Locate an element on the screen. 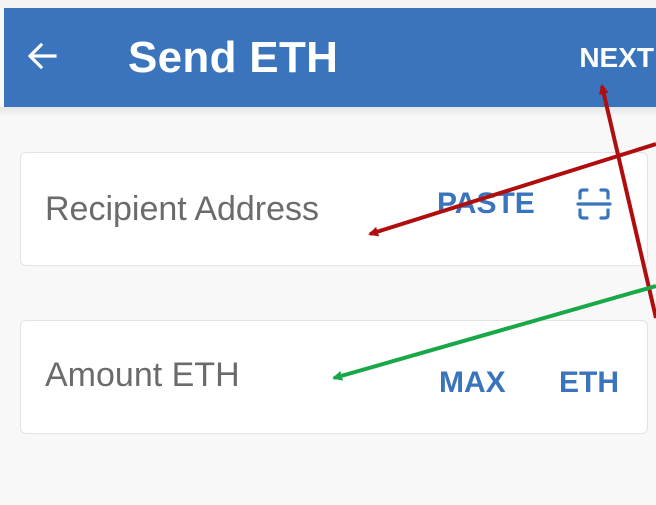  app-bar-shadow is located at coordinates (328, 112).